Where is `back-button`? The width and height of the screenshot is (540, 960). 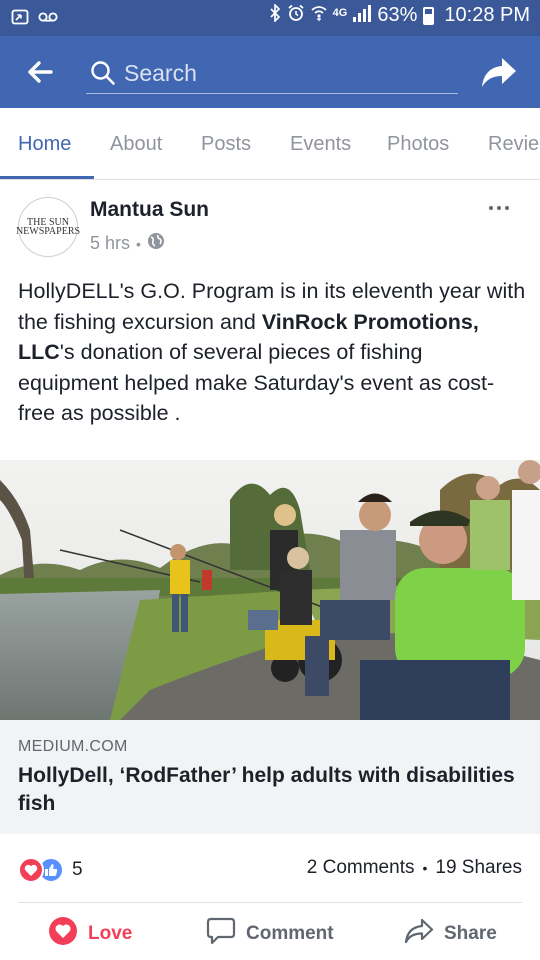 back-button is located at coordinates (40, 72).